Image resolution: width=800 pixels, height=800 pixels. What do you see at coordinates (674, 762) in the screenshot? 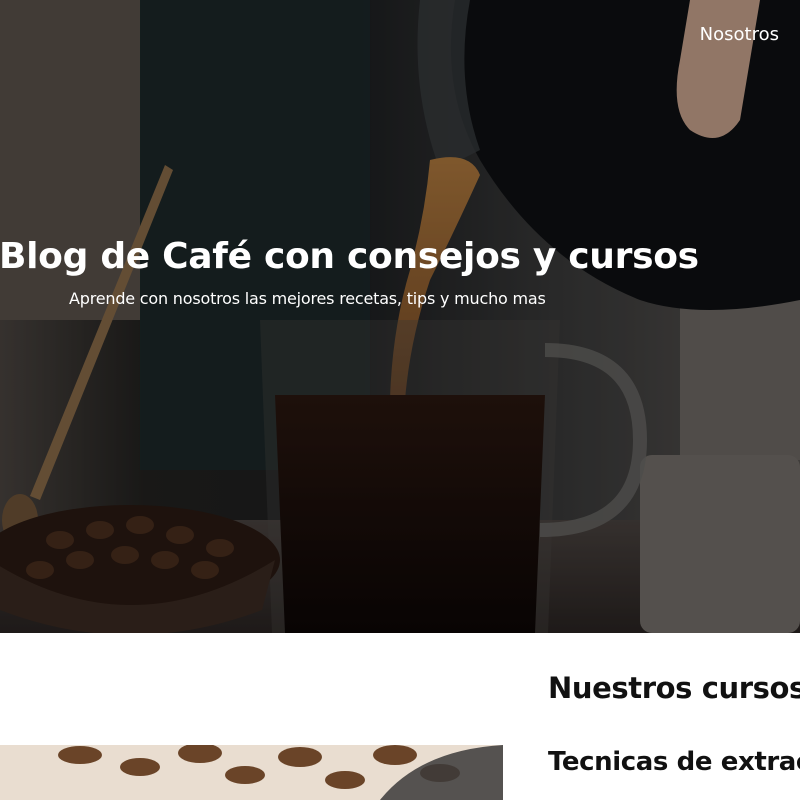
I see `course-card-title: Tecnicas de extracci` at bounding box center [674, 762].